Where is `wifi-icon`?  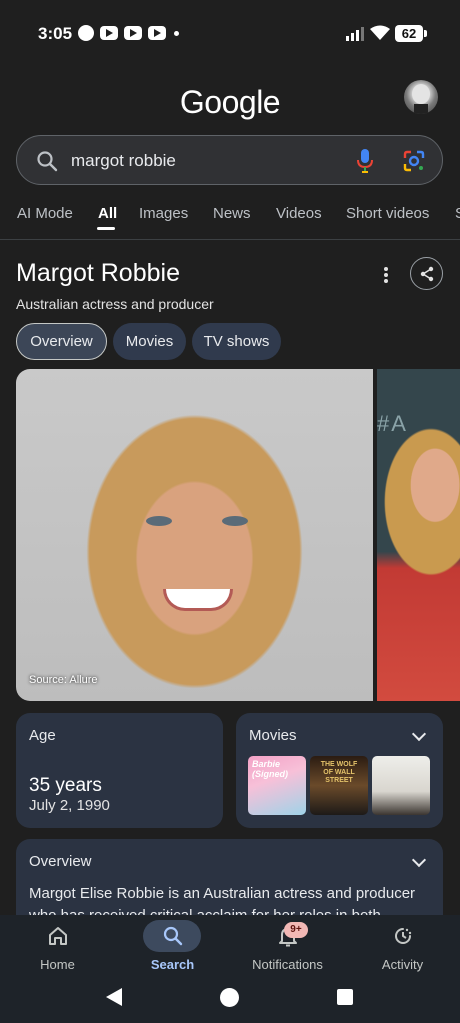
wifi-icon is located at coordinates (380, 32).